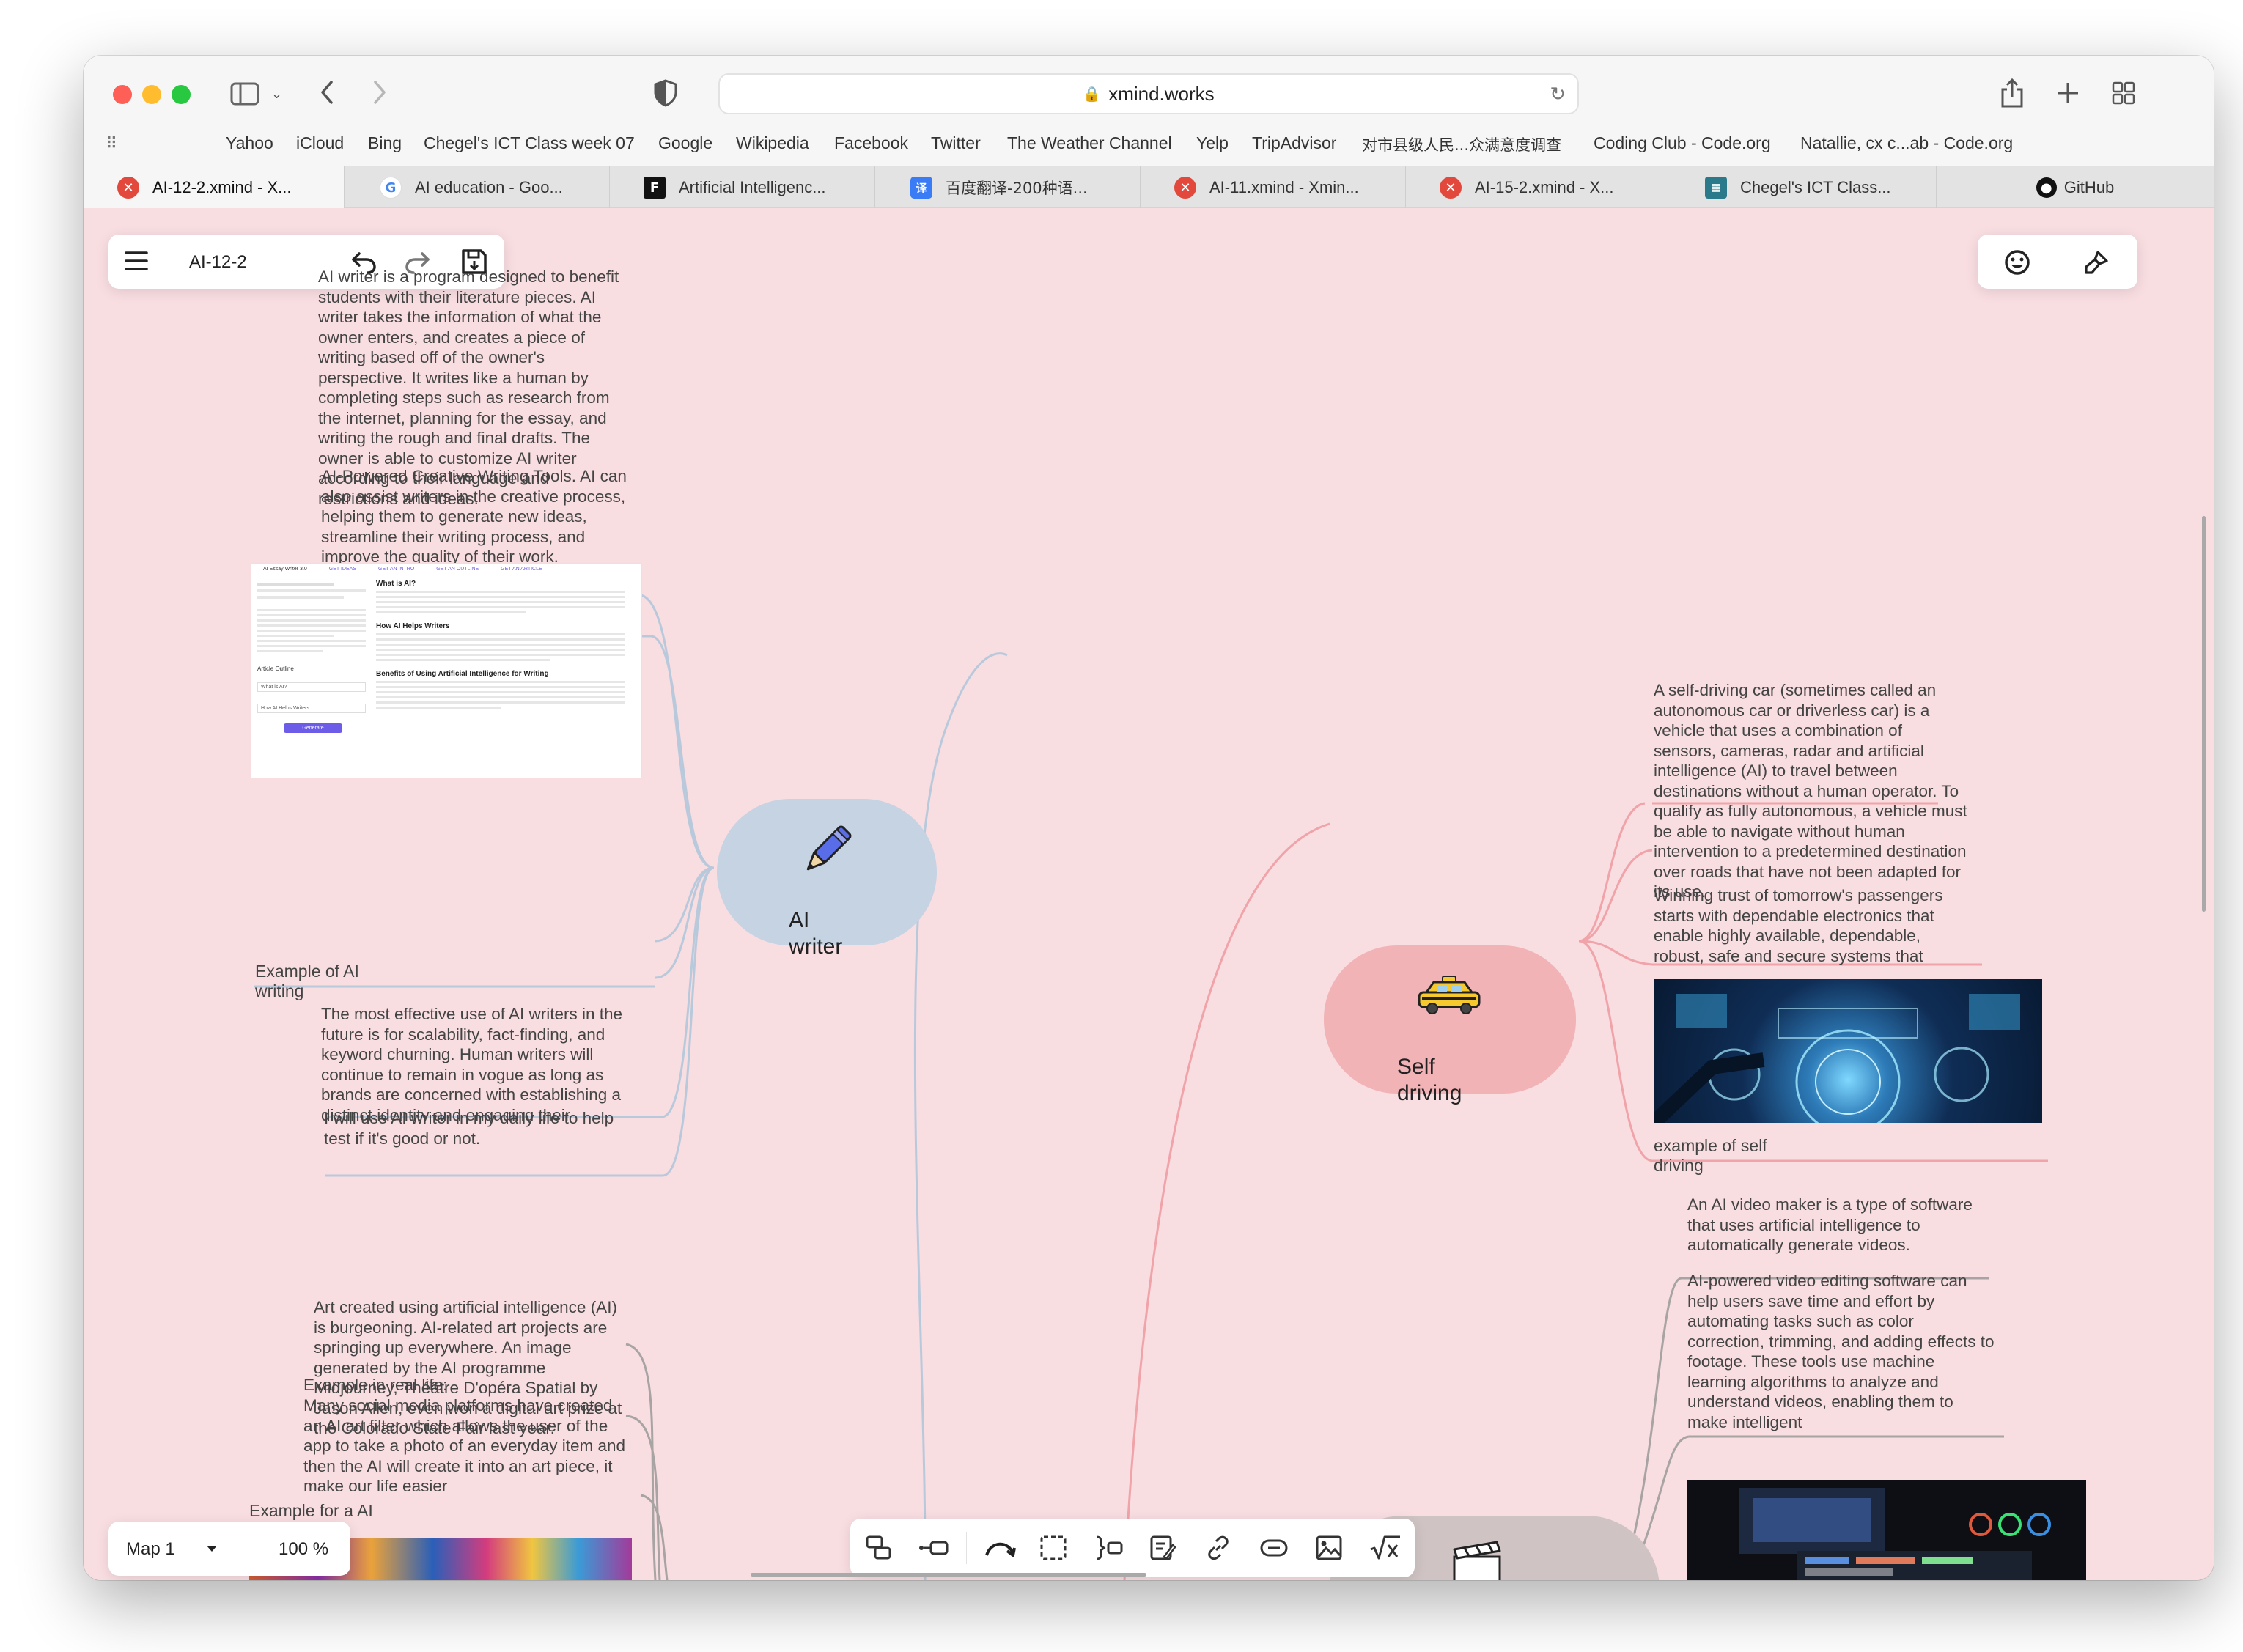  Describe the element at coordinates (1162, 1549) in the screenshot. I see `note-icon` at that location.